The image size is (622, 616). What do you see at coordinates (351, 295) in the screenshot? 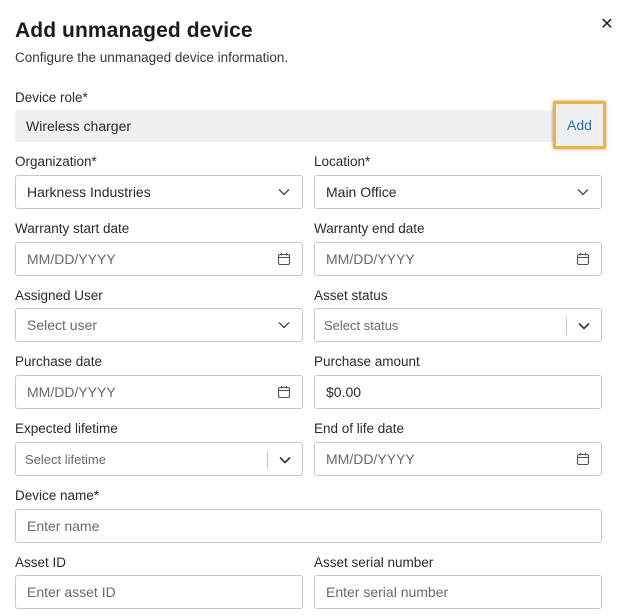
I see `asset-status-label: Asset status` at bounding box center [351, 295].